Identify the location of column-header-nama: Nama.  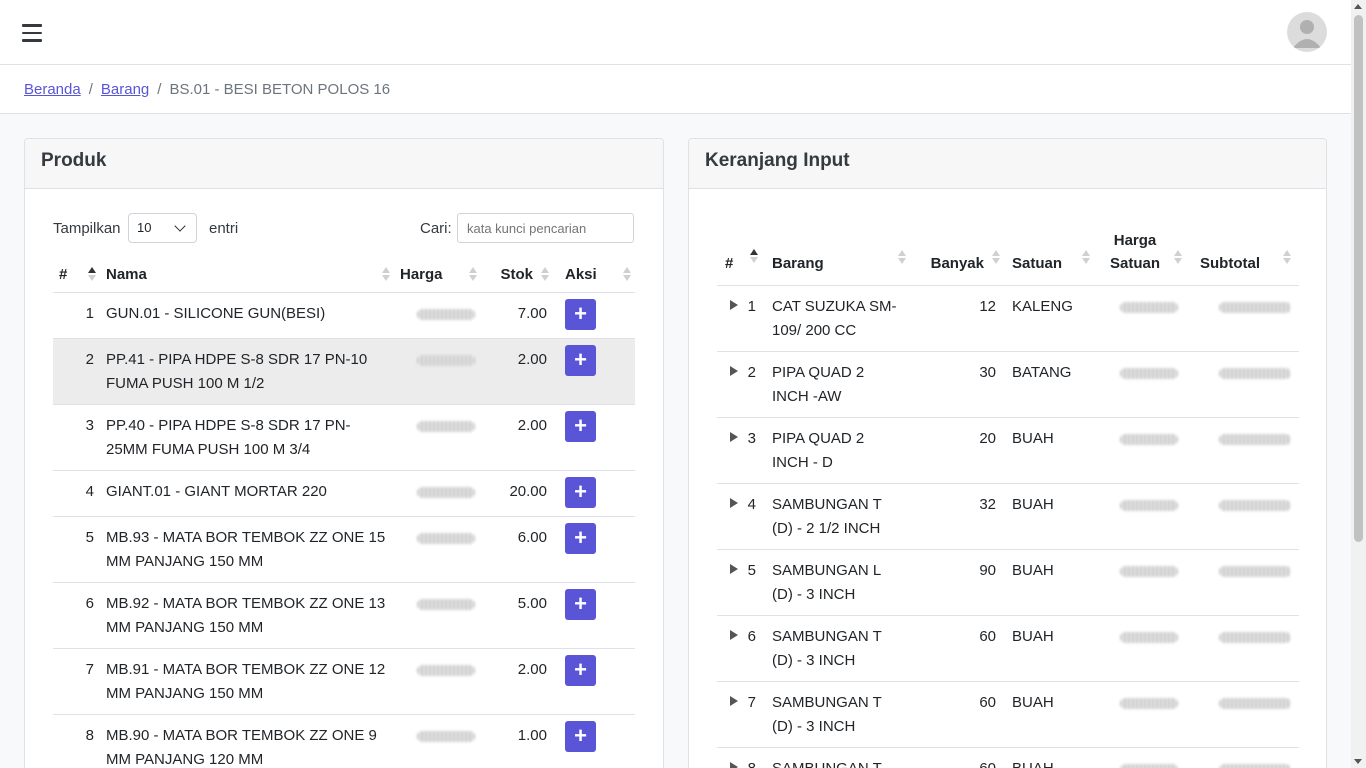
(247, 275).